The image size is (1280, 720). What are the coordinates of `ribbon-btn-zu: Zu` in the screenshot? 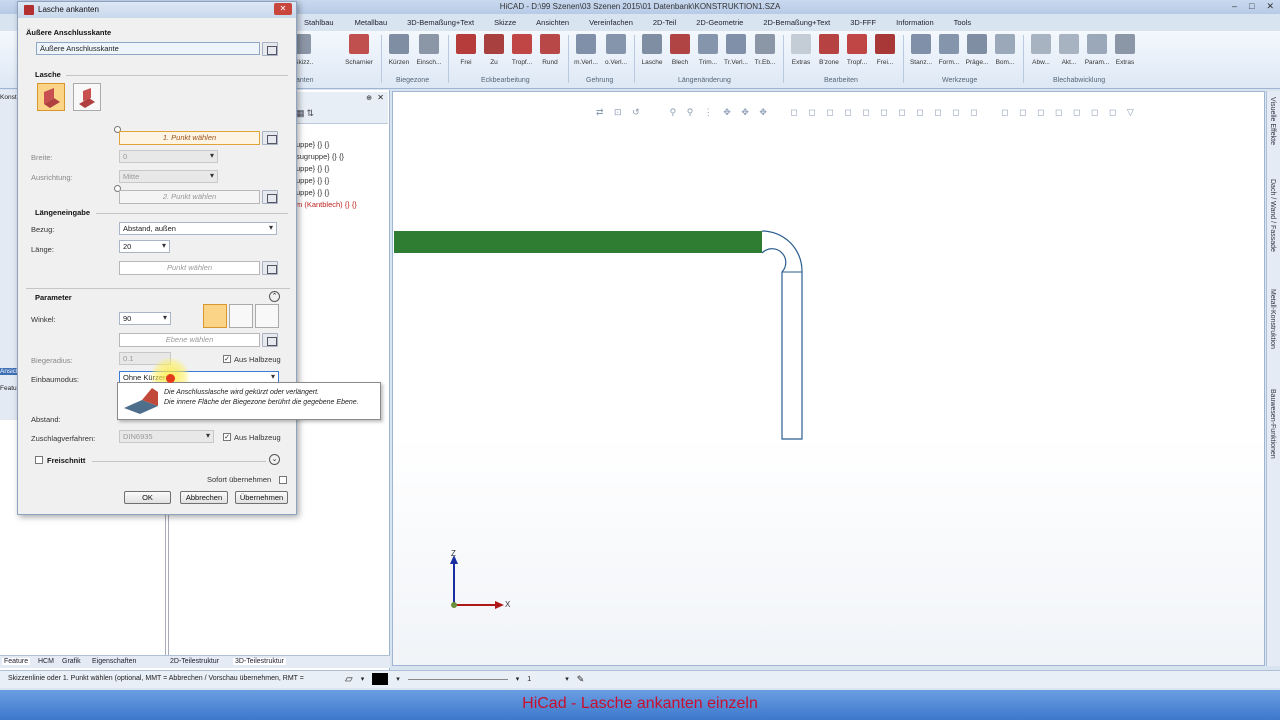 It's located at (494, 50).